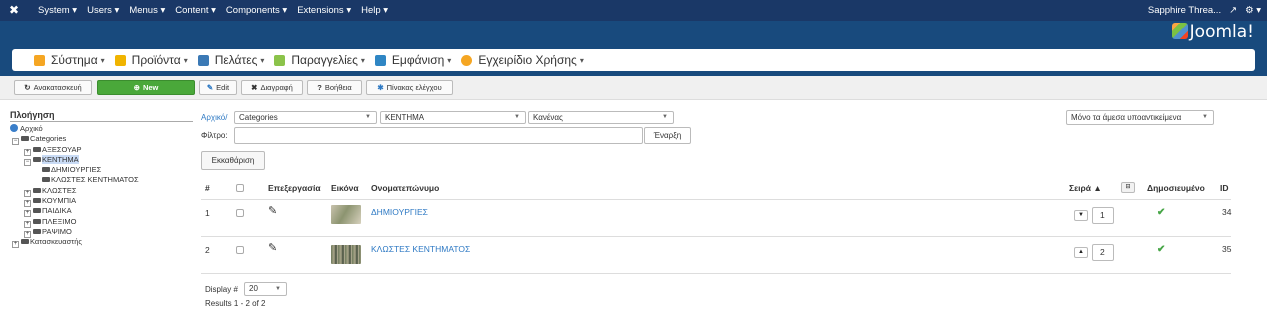 The image size is (1267, 314). What do you see at coordinates (210, 87) in the screenshot?
I see `edit-icon: ✎` at bounding box center [210, 87].